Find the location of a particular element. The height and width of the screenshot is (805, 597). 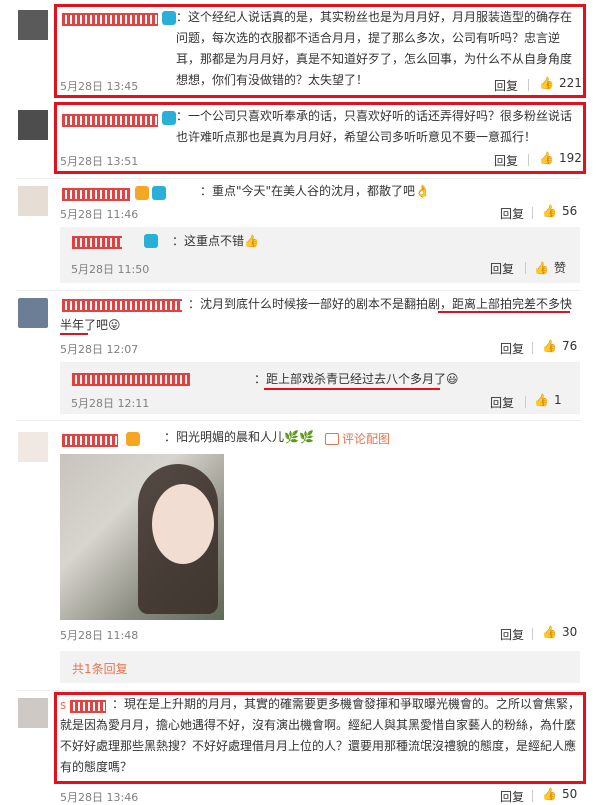

like-count: 50 is located at coordinates (569, 794).